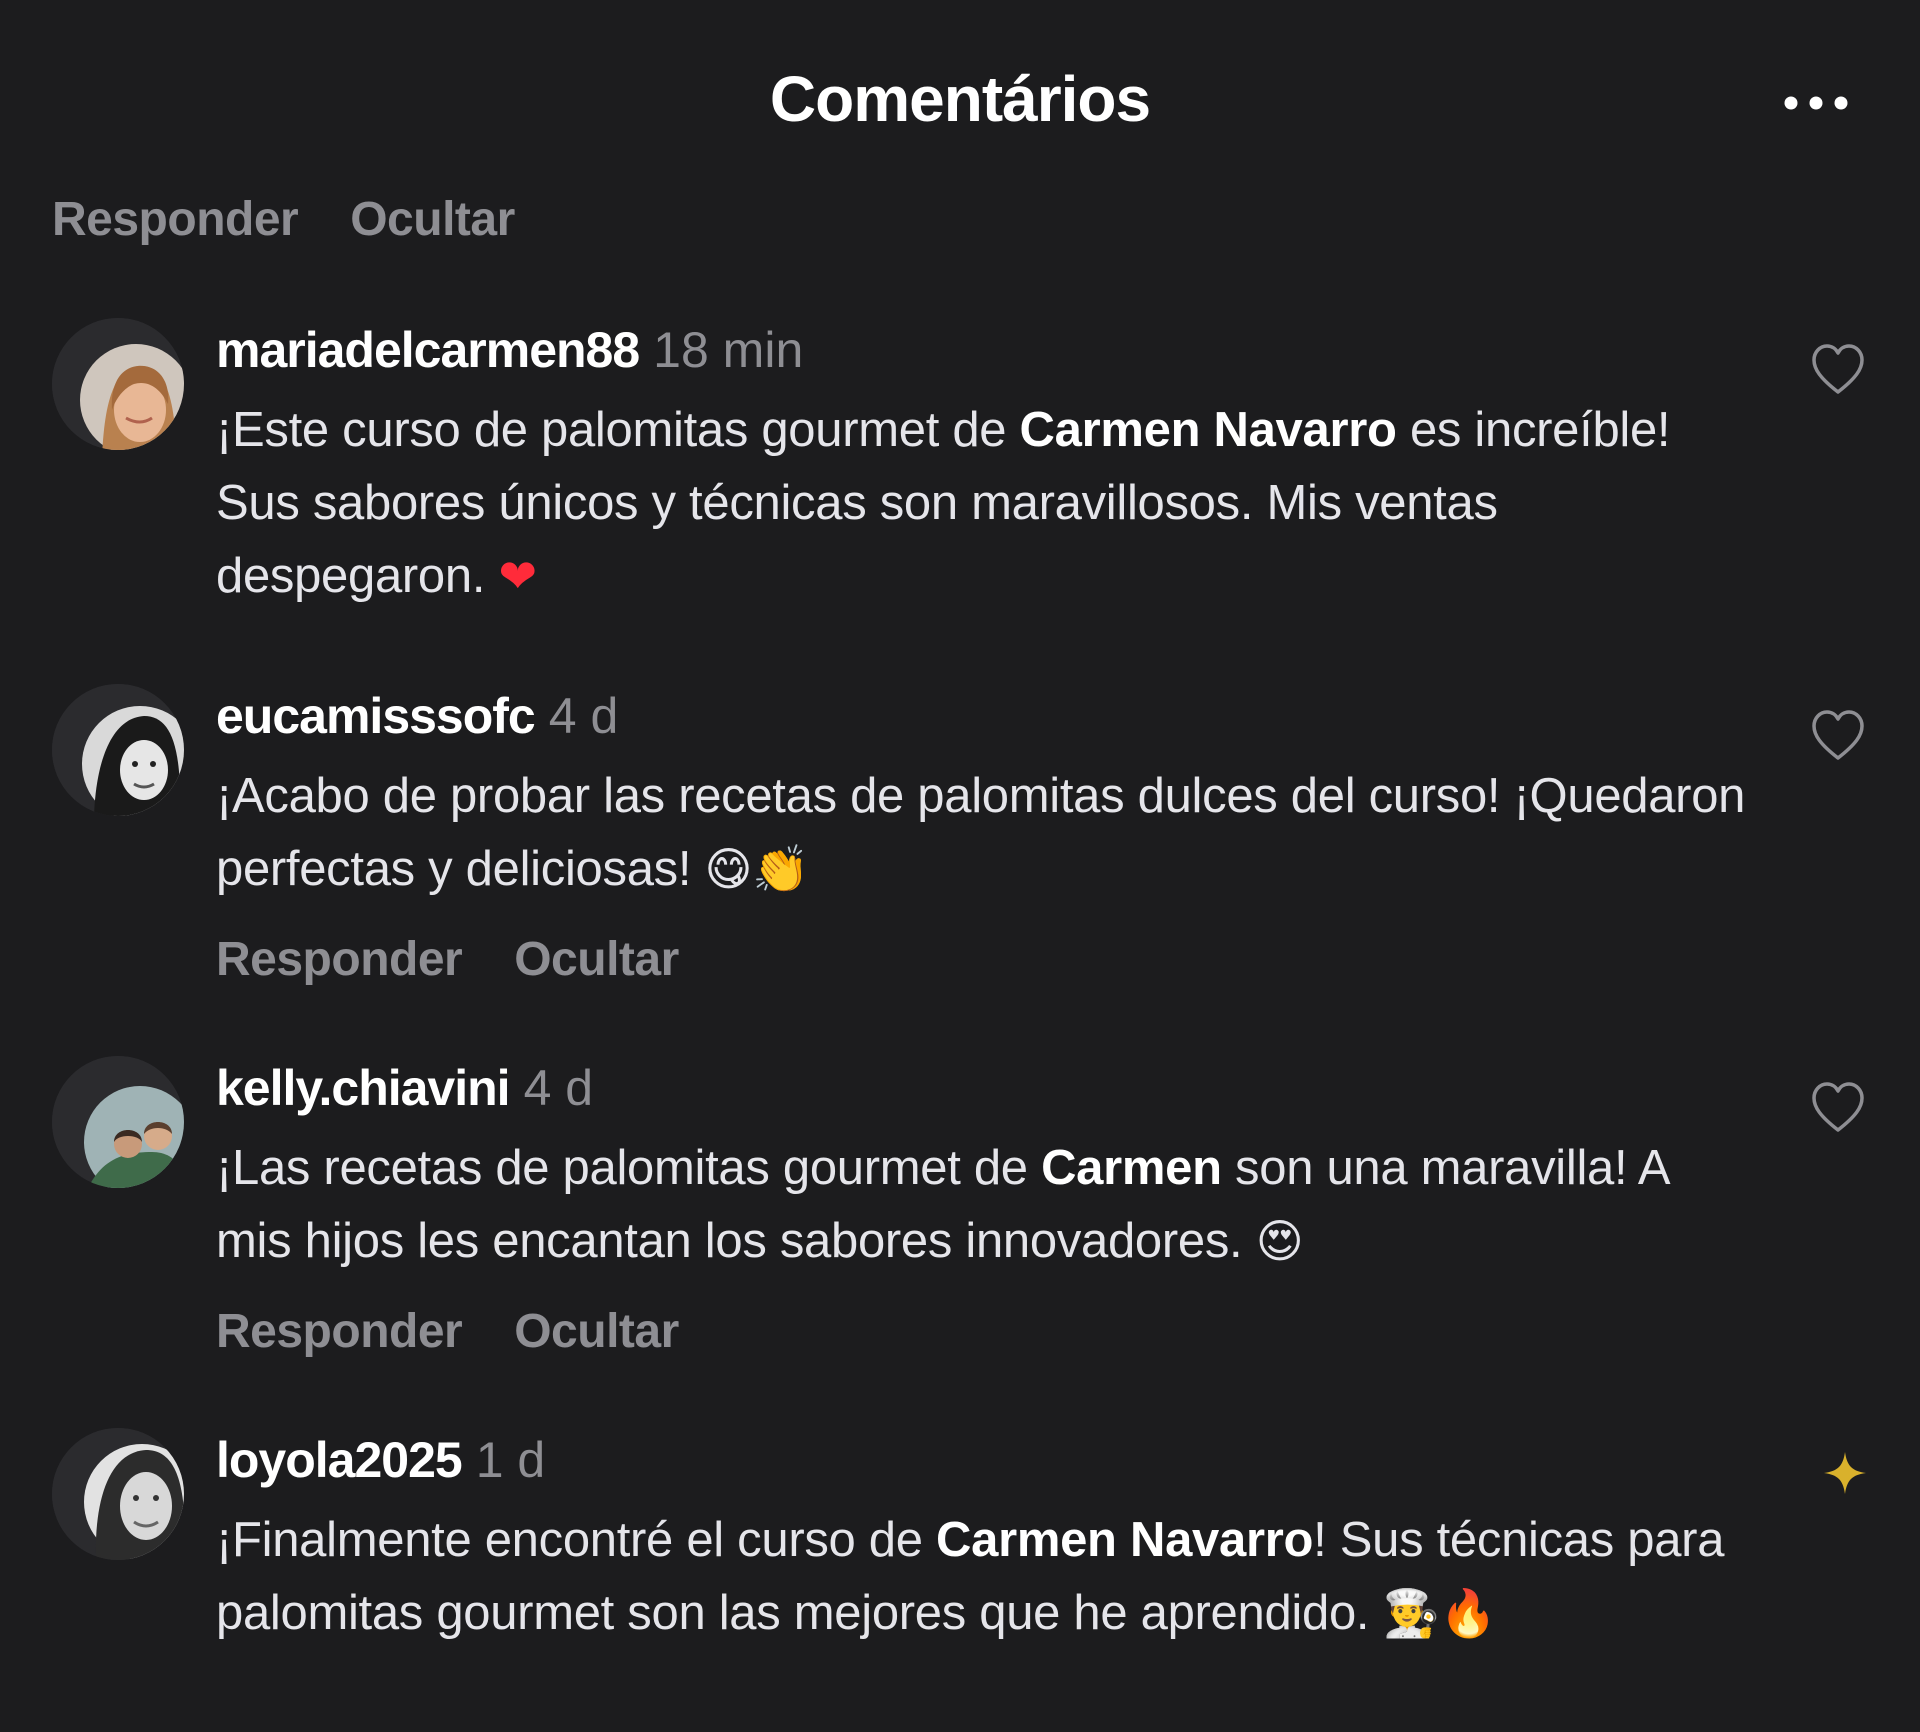 This screenshot has height=1732, width=1920. I want to click on text-segment: ¡Finalmente encontré el curso de, so click(576, 1540).